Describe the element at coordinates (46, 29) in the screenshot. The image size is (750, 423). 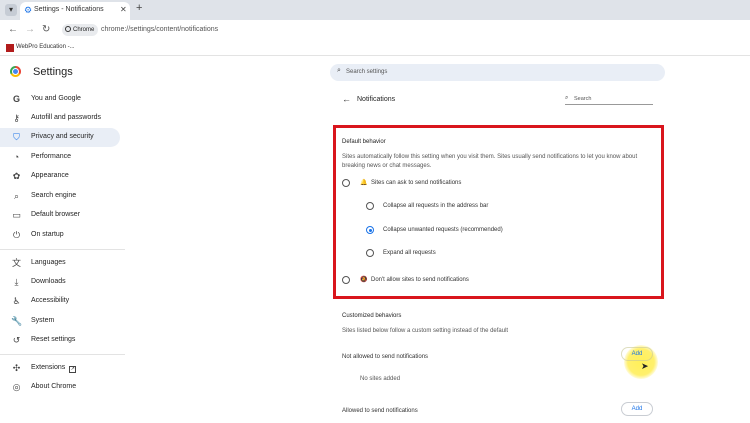
I see `reload-icon: ↻` at that location.